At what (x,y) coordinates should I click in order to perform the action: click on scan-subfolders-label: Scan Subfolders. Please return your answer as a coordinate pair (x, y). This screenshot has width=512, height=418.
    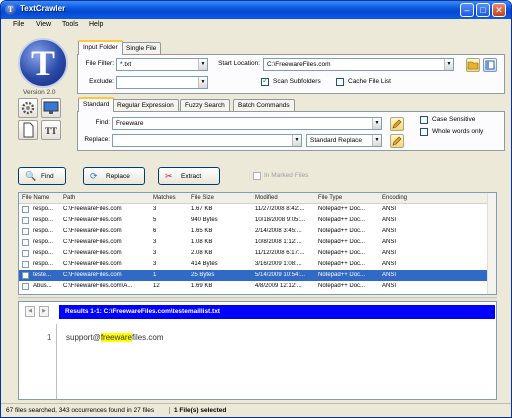
    Looking at the image, I should click on (297, 81).